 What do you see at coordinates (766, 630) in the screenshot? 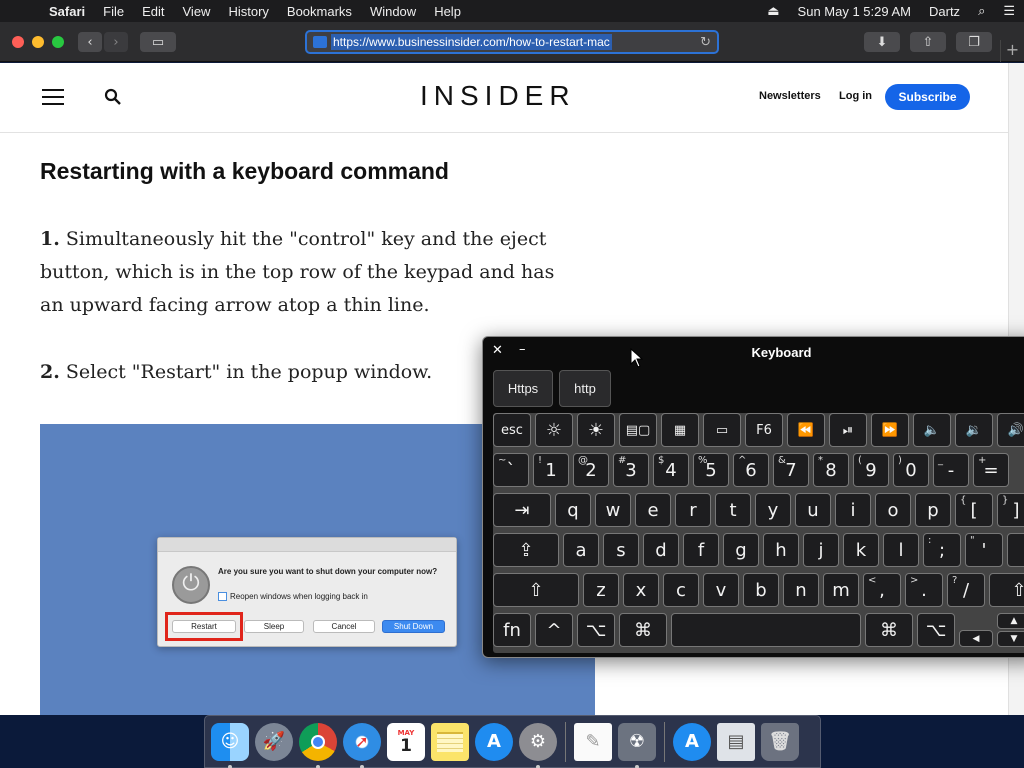
I see `key-space` at bounding box center [766, 630].